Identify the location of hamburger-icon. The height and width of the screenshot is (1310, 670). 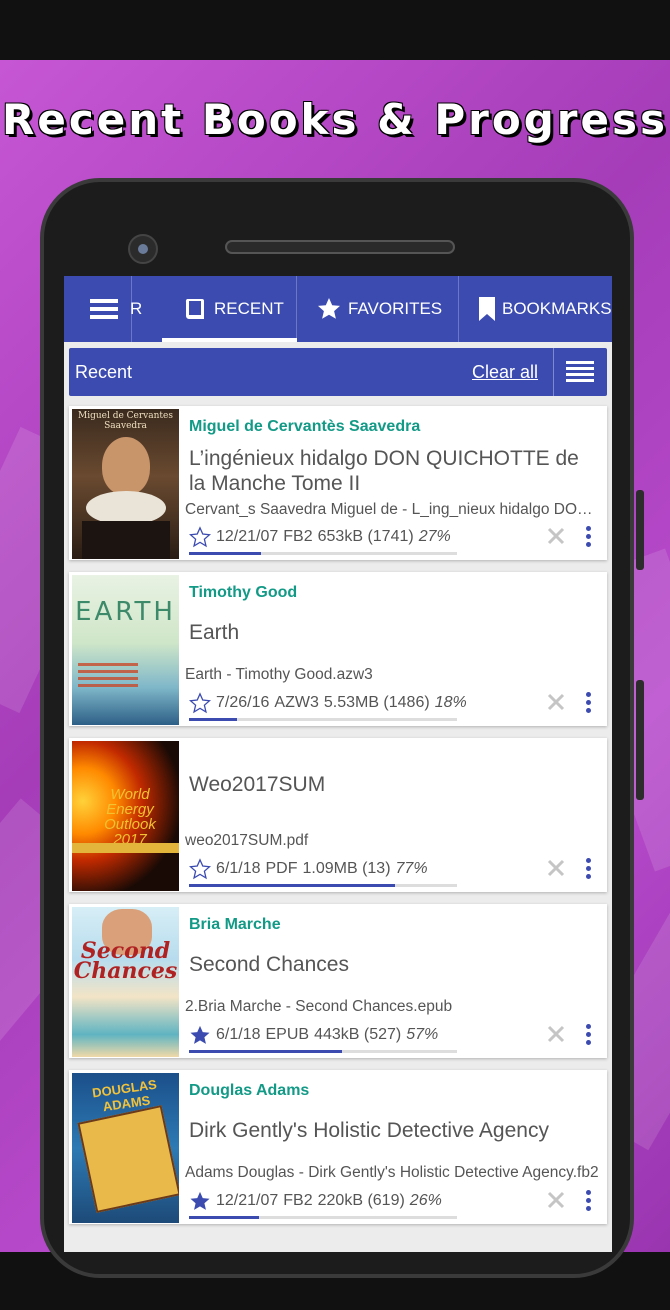
(104, 309).